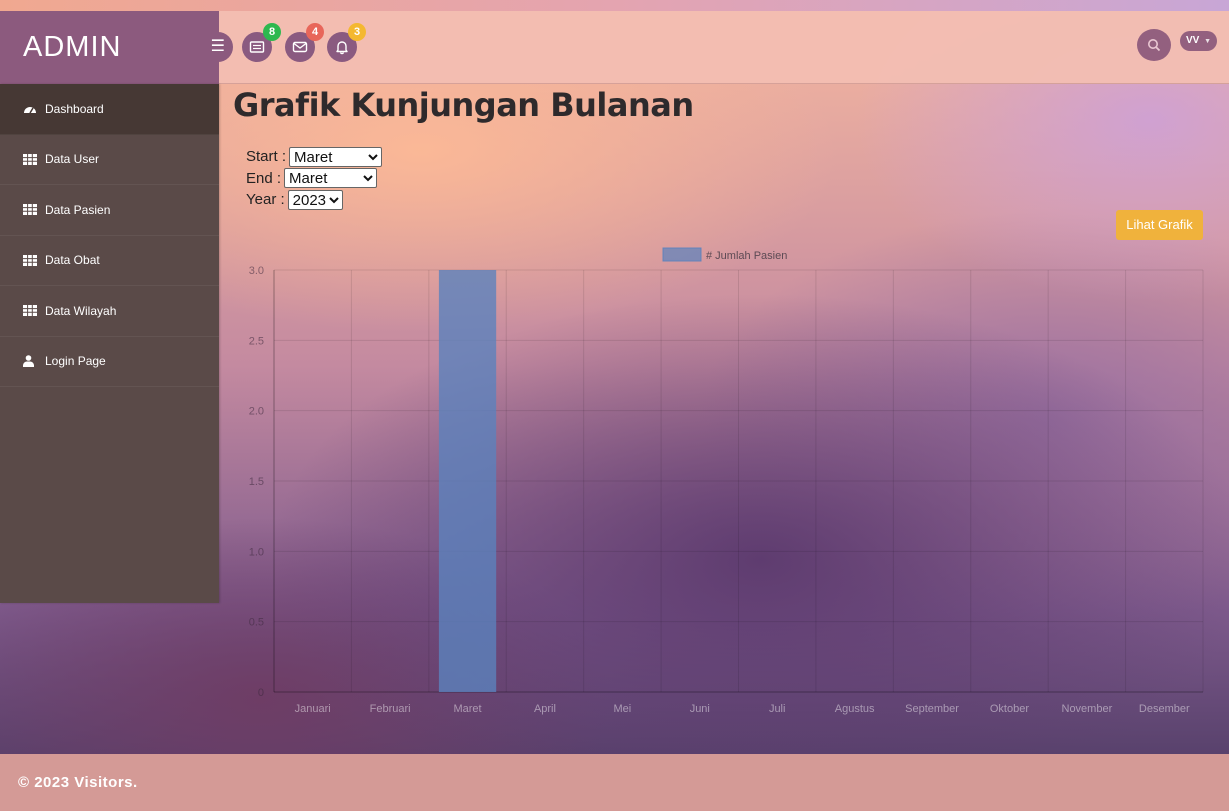 The width and height of the screenshot is (1229, 811). What do you see at coordinates (336, 156) in the screenshot?
I see `start-month-select: Maret` at bounding box center [336, 156].